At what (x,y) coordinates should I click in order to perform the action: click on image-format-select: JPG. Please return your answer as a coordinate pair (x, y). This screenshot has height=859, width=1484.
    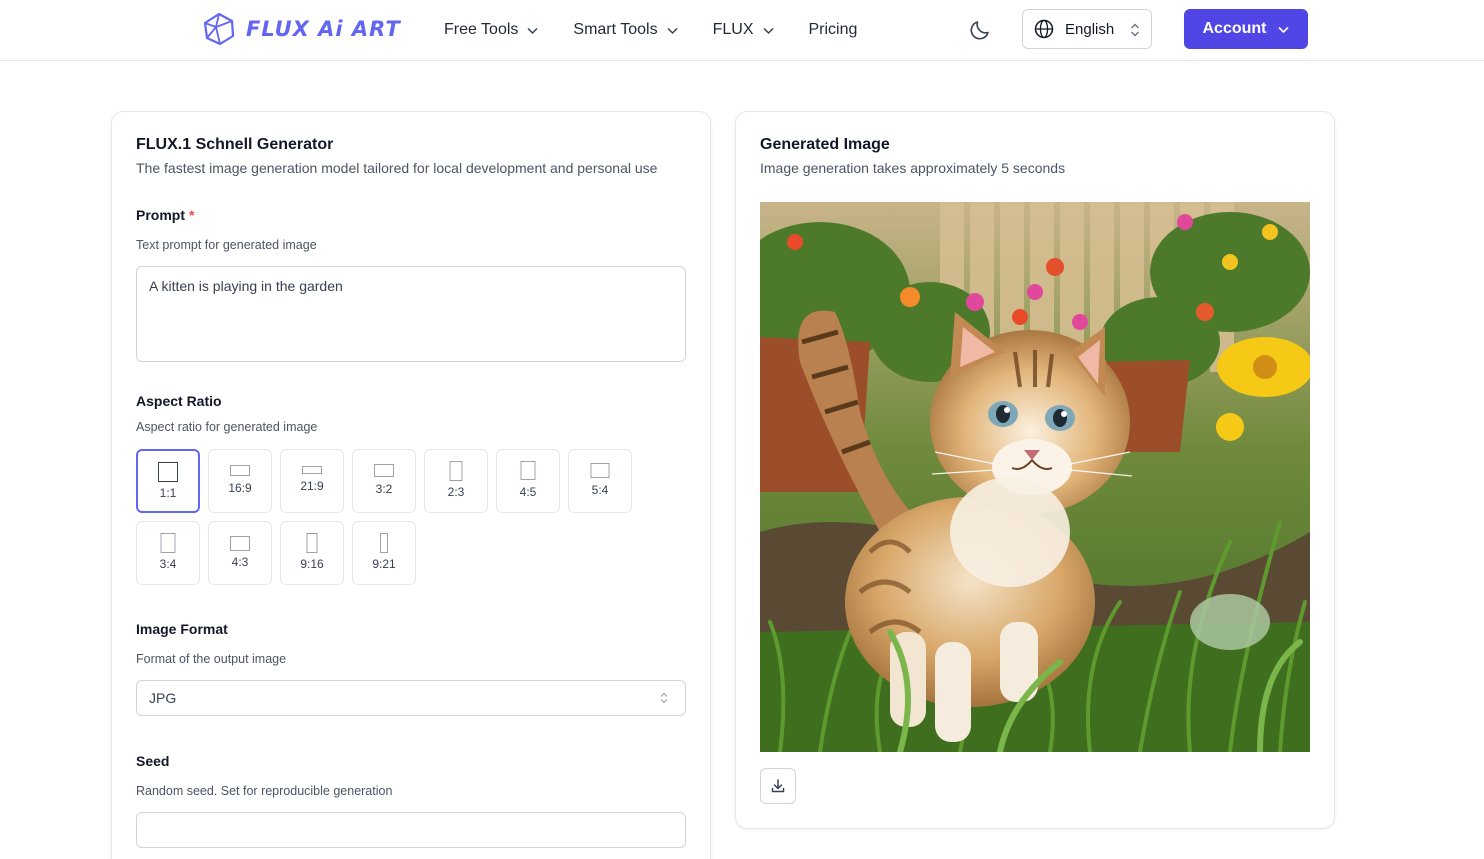
    Looking at the image, I should click on (411, 698).